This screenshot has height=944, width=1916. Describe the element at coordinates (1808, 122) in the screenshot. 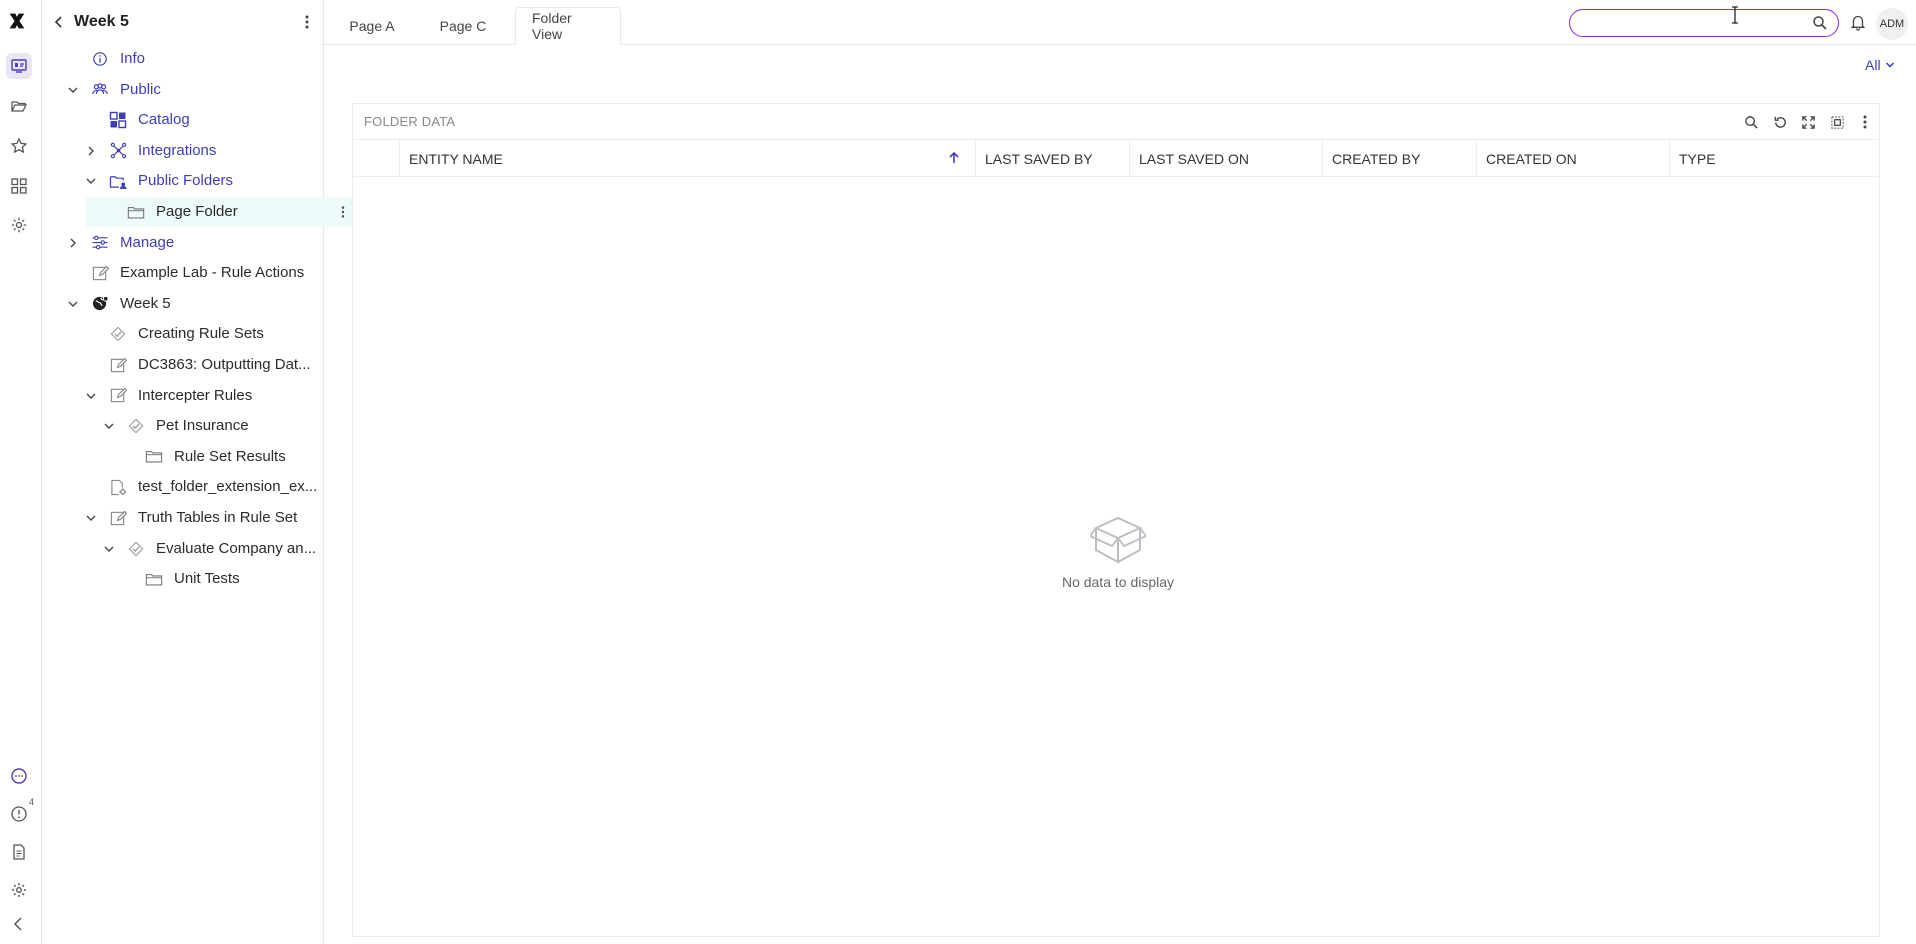

I see `expand-icon` at that location.